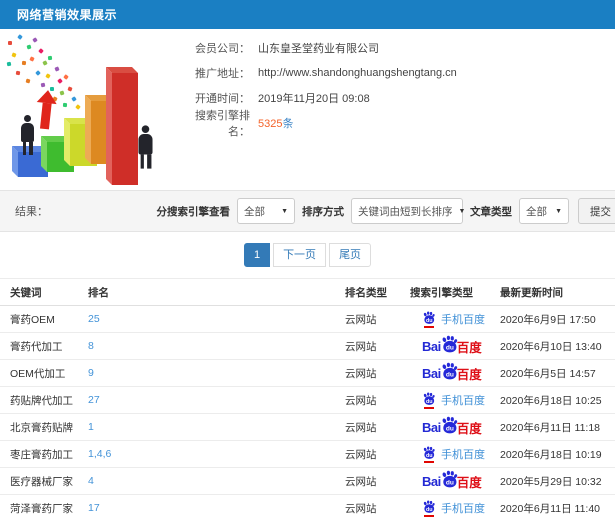  What do you see at coordinates (67, 15) in the screenshot?
I see `page-title: 网络营销效果展示` at bounding box center [67, 15].